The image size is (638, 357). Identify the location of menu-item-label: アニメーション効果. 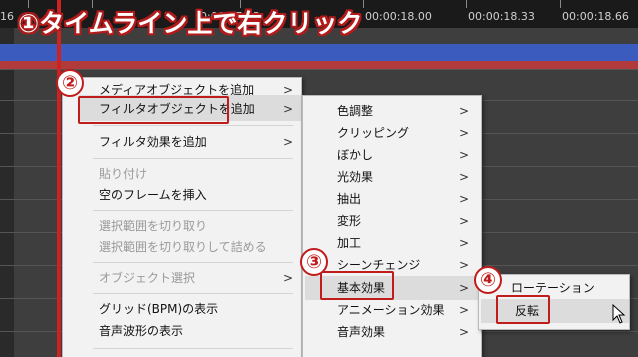
(391, 310).